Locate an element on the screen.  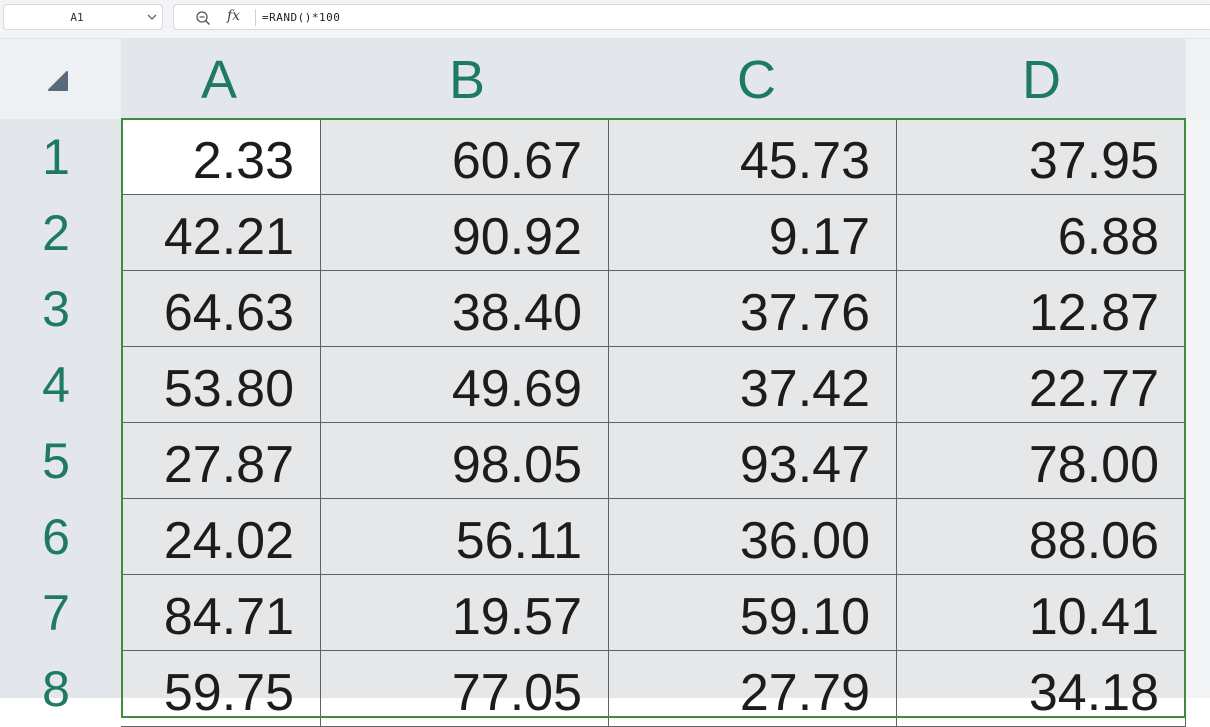
row-header-3: 3 is located at coordinates (56, 309).